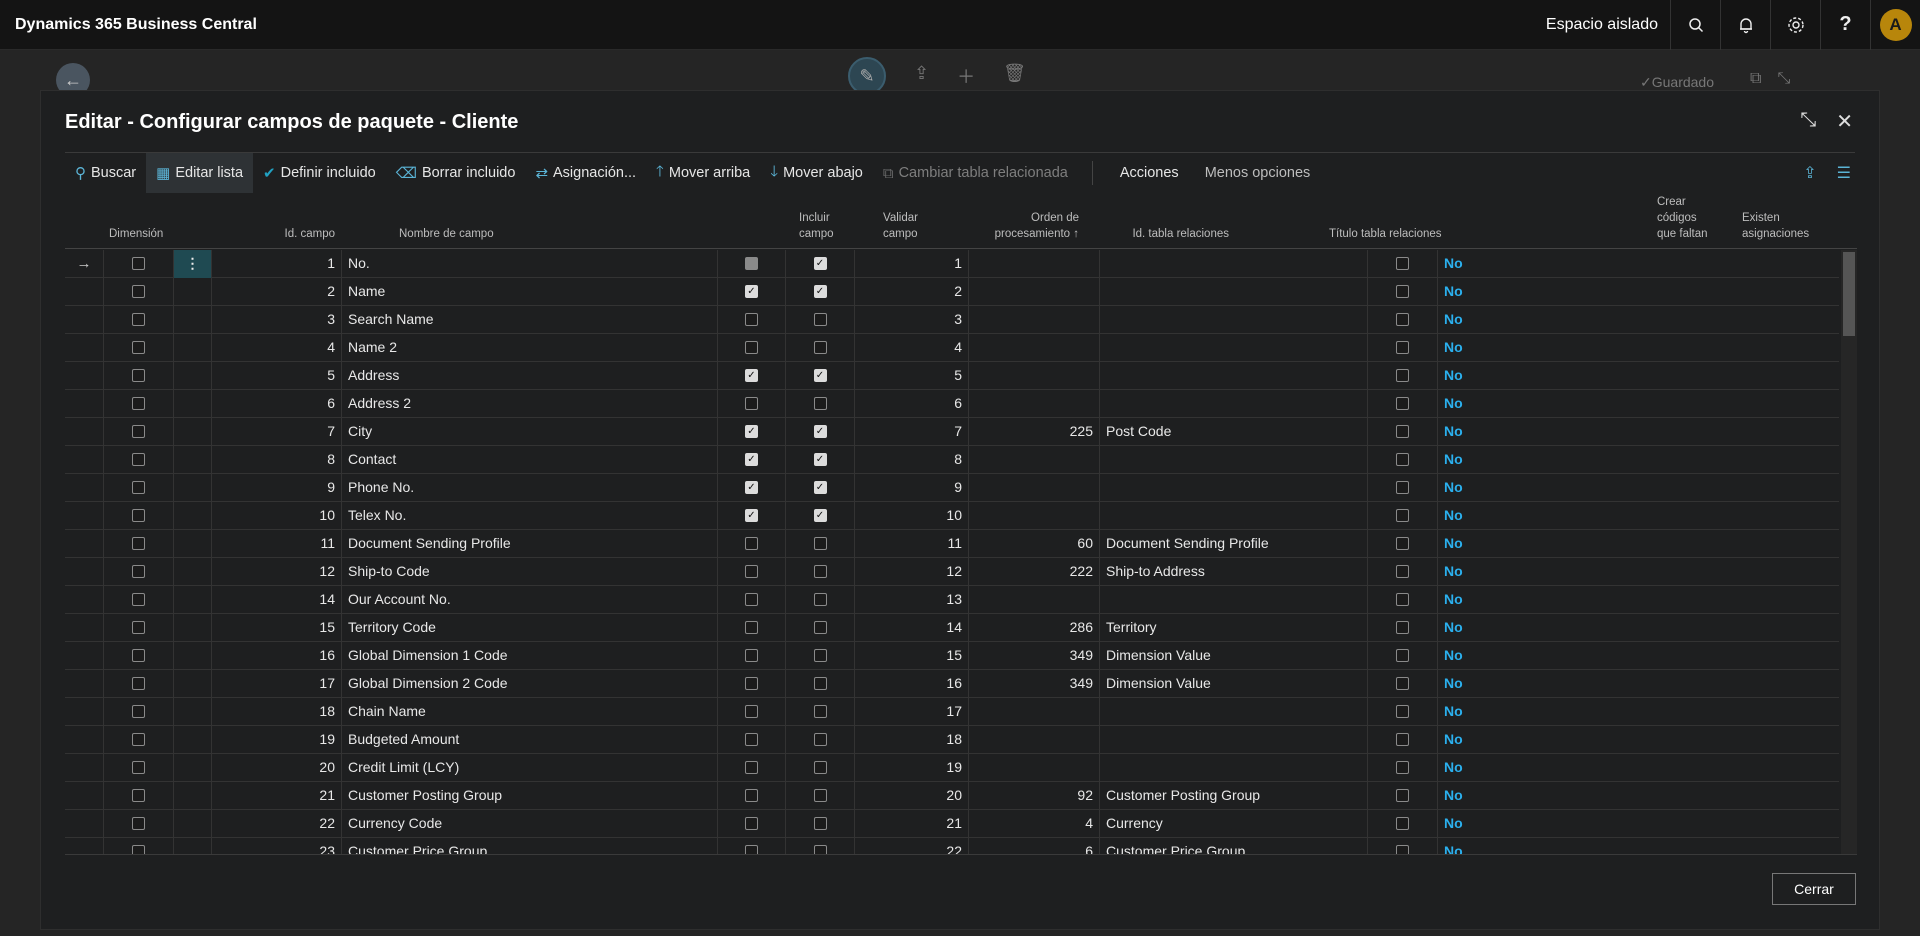  I want to click on field-name-cell: Chain Name, so click(529, 712).